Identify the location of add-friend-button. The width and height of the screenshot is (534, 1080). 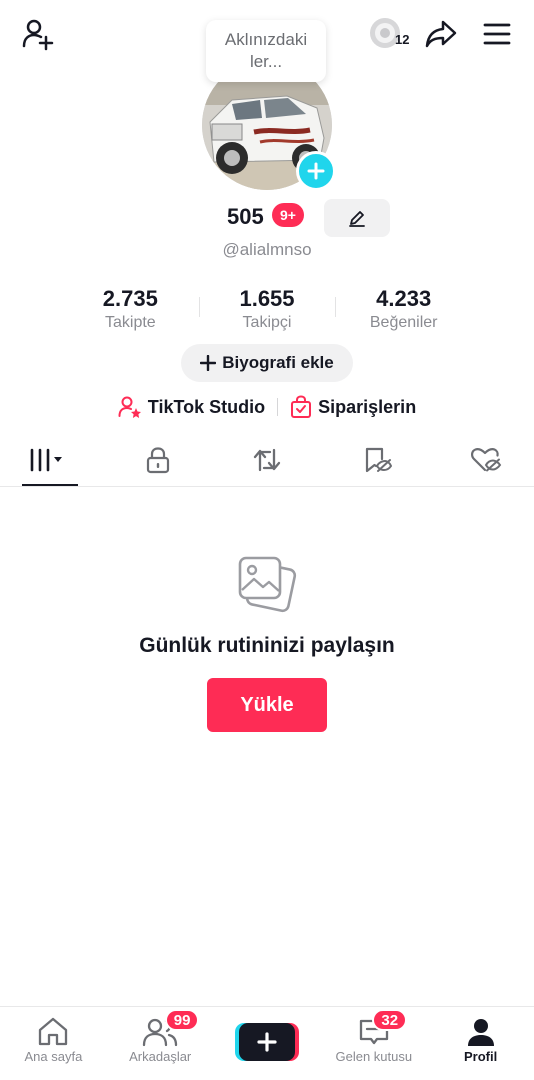
(38, 34).